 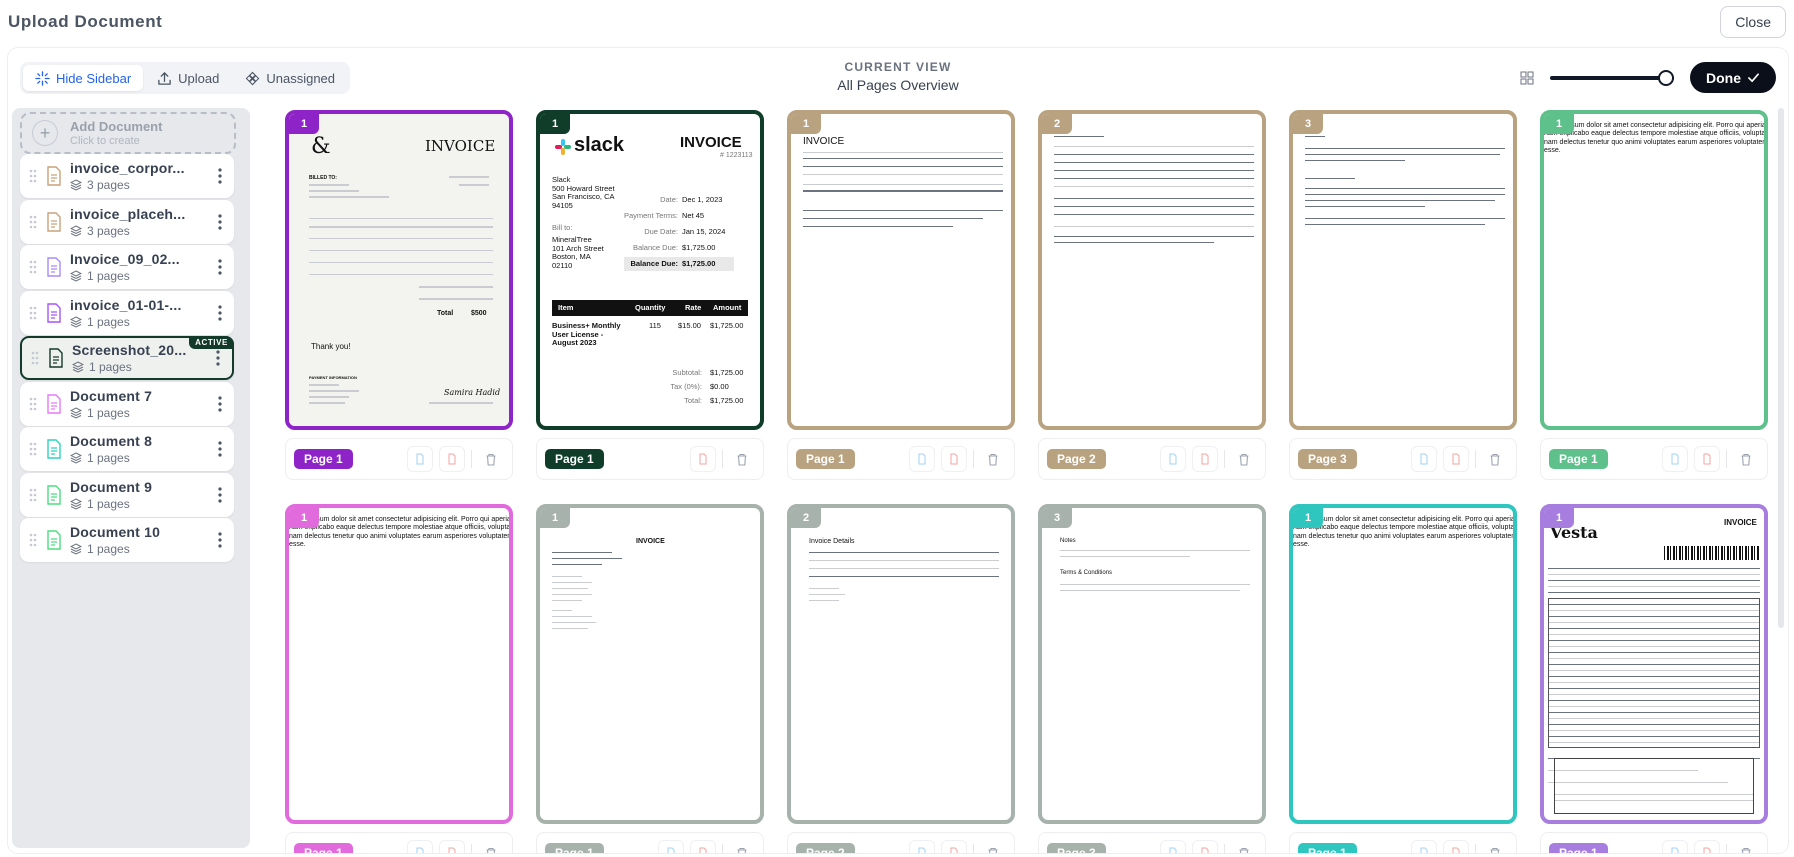 What do you see at coordinates (127, 358) in the screenshot?
I see `sidebar-document-item: Screenshot_20... 1 pages ACTIVE` at bounding box center [127, 358].